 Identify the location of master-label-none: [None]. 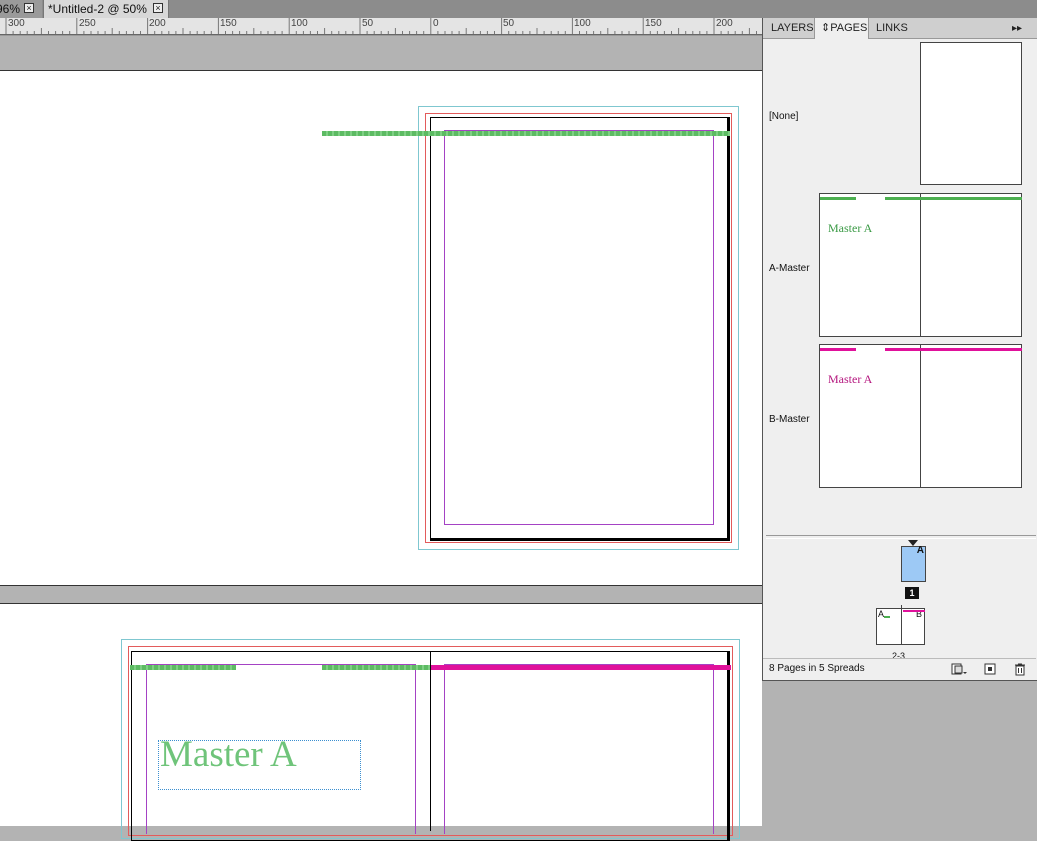
(783, 116).